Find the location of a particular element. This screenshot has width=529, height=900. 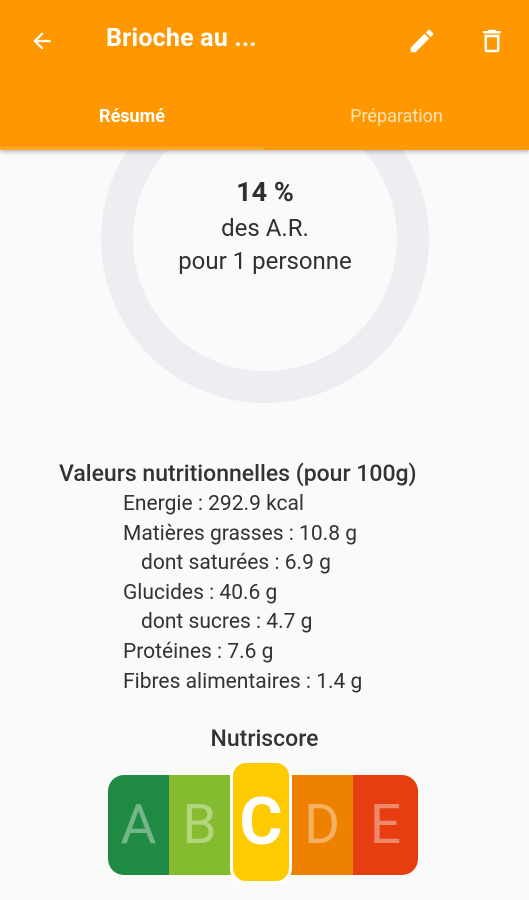

nutrient-fat: Matières grasses : 10.8 g is located at coordinates (240, 533).